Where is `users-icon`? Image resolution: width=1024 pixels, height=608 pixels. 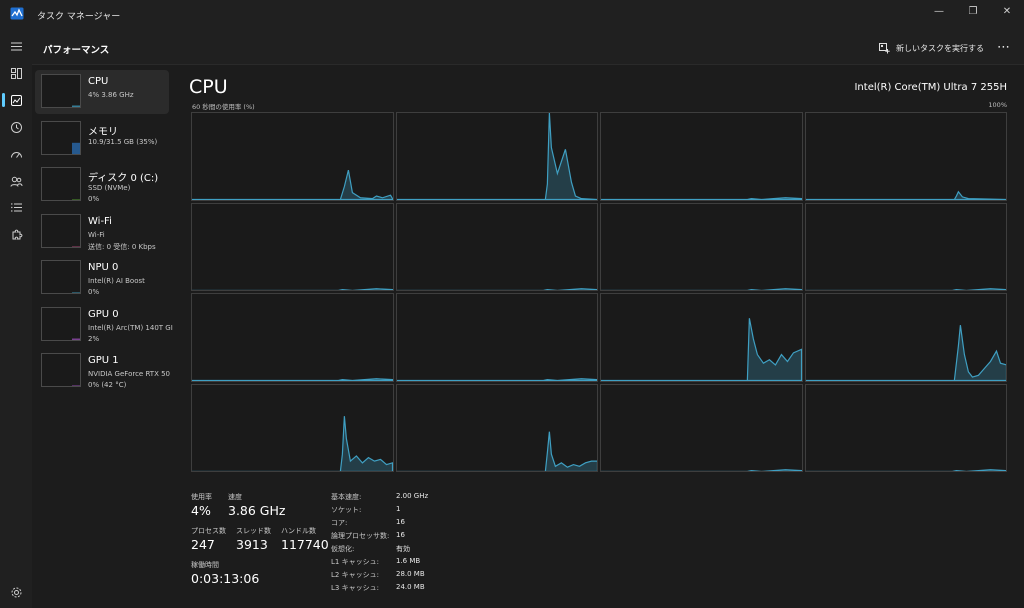
users-icon is located at coordinates (16, 181).